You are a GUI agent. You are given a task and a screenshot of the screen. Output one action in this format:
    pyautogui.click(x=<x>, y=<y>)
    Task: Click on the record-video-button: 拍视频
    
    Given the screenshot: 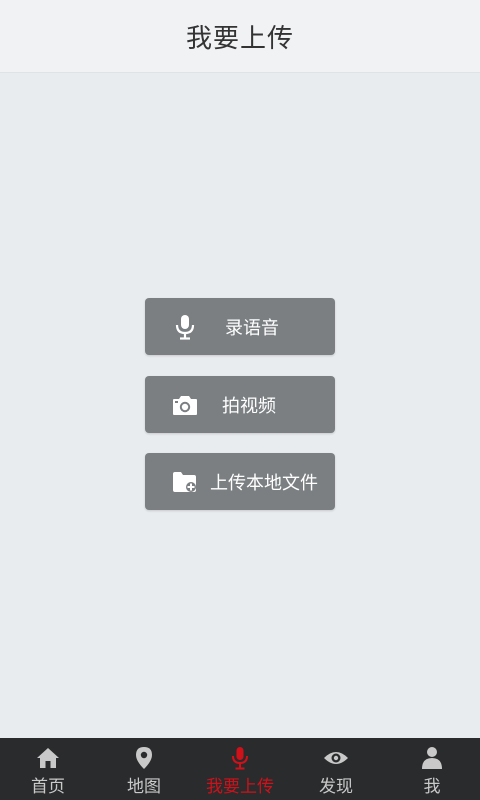 What is the action you would take?
    pyautogui.click(x=240, y=404)
    